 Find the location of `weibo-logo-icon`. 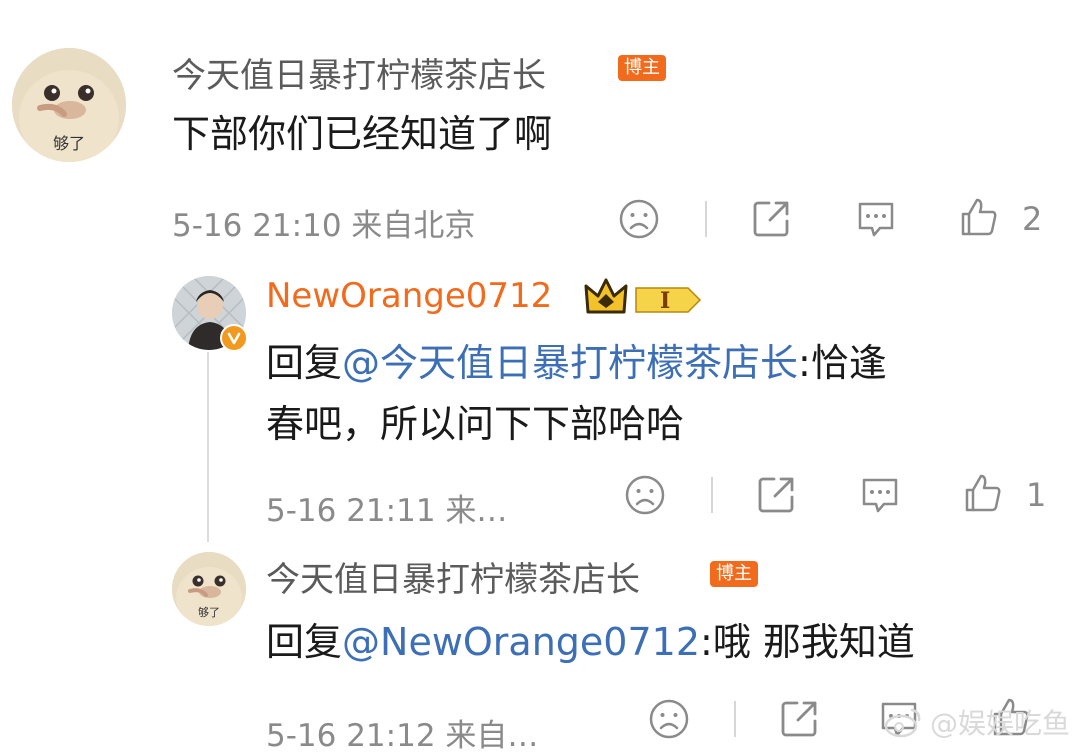

weibo-logo-icon is located at coordinates (902, 723).